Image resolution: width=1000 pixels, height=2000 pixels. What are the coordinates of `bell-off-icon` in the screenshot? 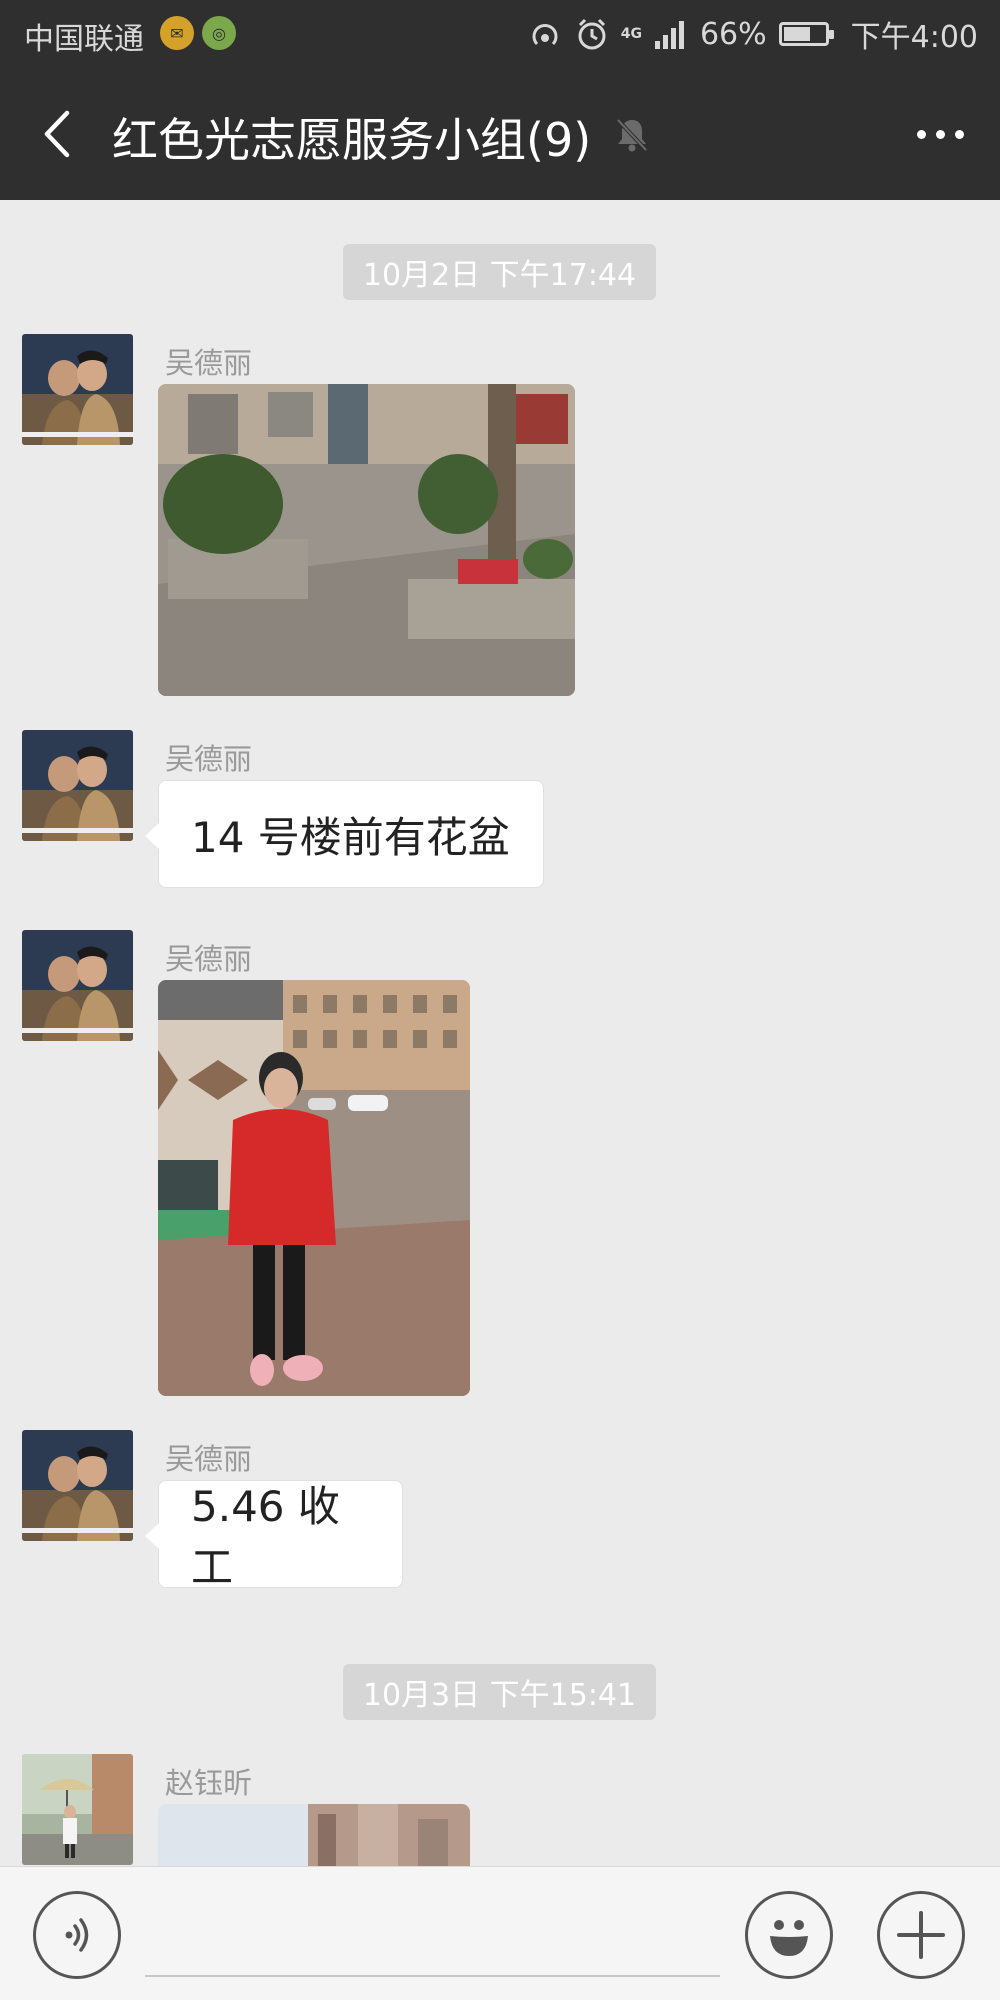 It's located at (632, 135).